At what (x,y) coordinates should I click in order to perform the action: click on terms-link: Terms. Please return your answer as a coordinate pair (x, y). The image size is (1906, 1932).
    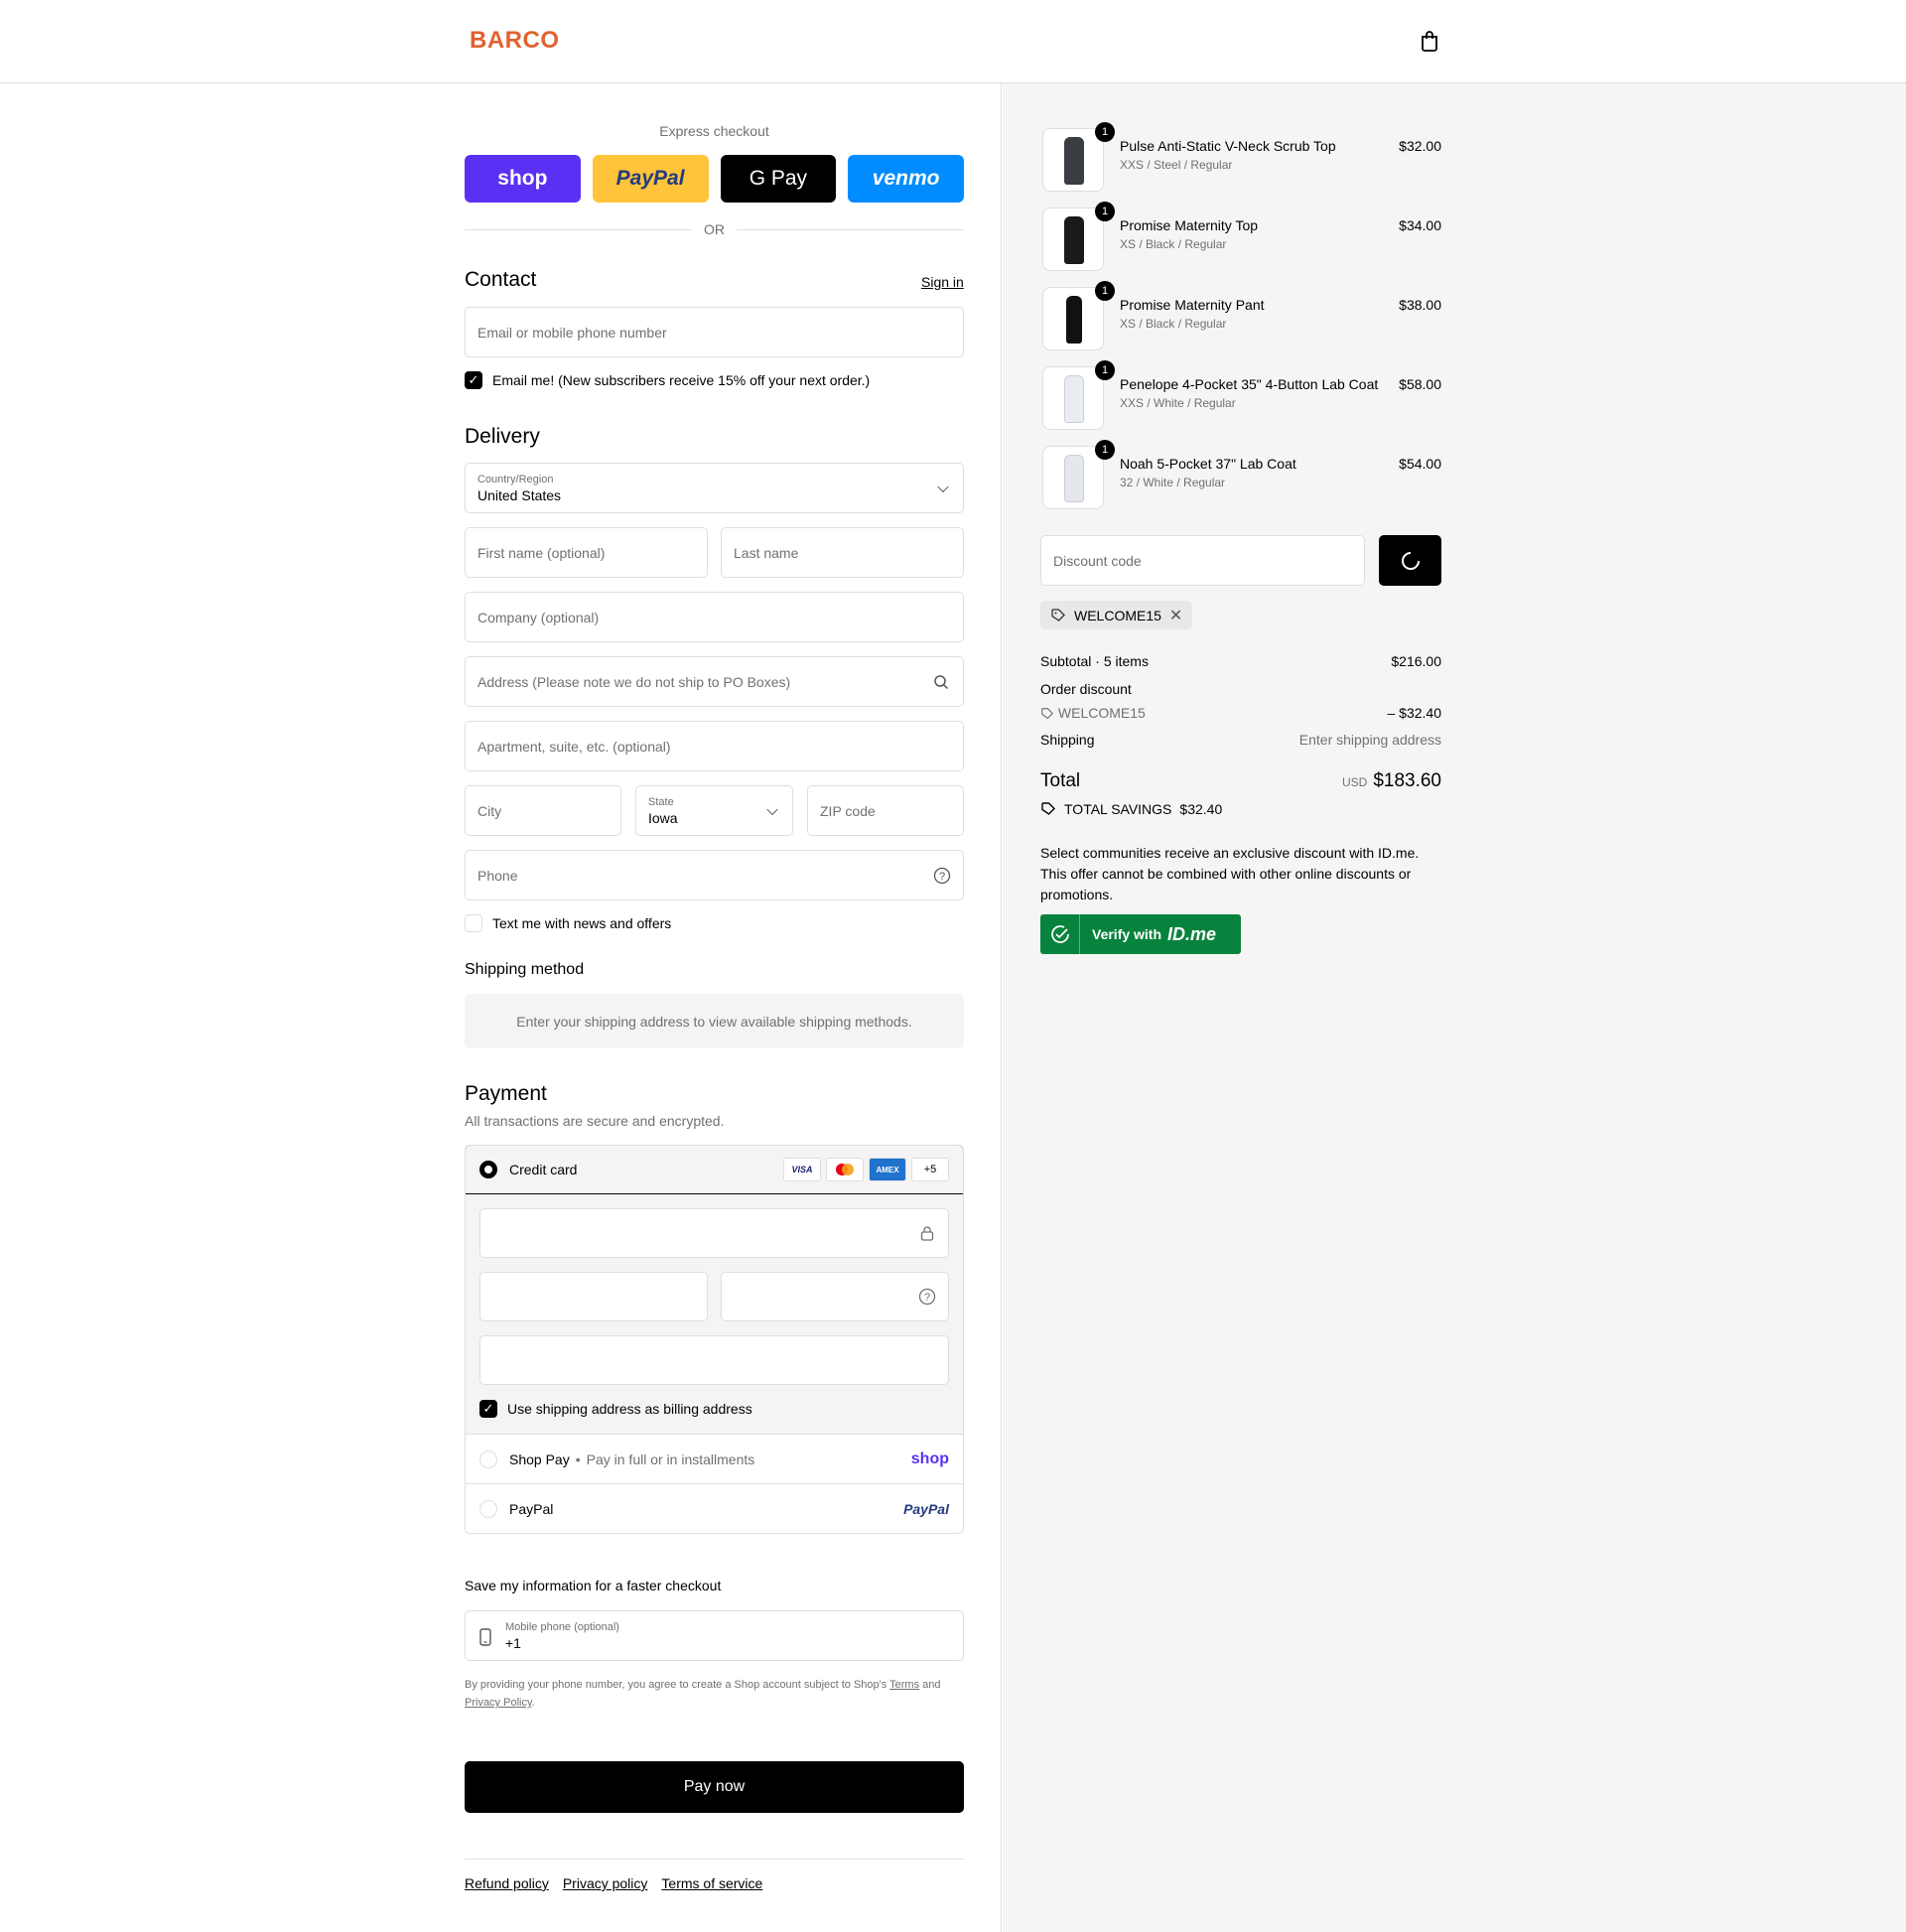
    Looking at the image, I should click on (904, 1685).